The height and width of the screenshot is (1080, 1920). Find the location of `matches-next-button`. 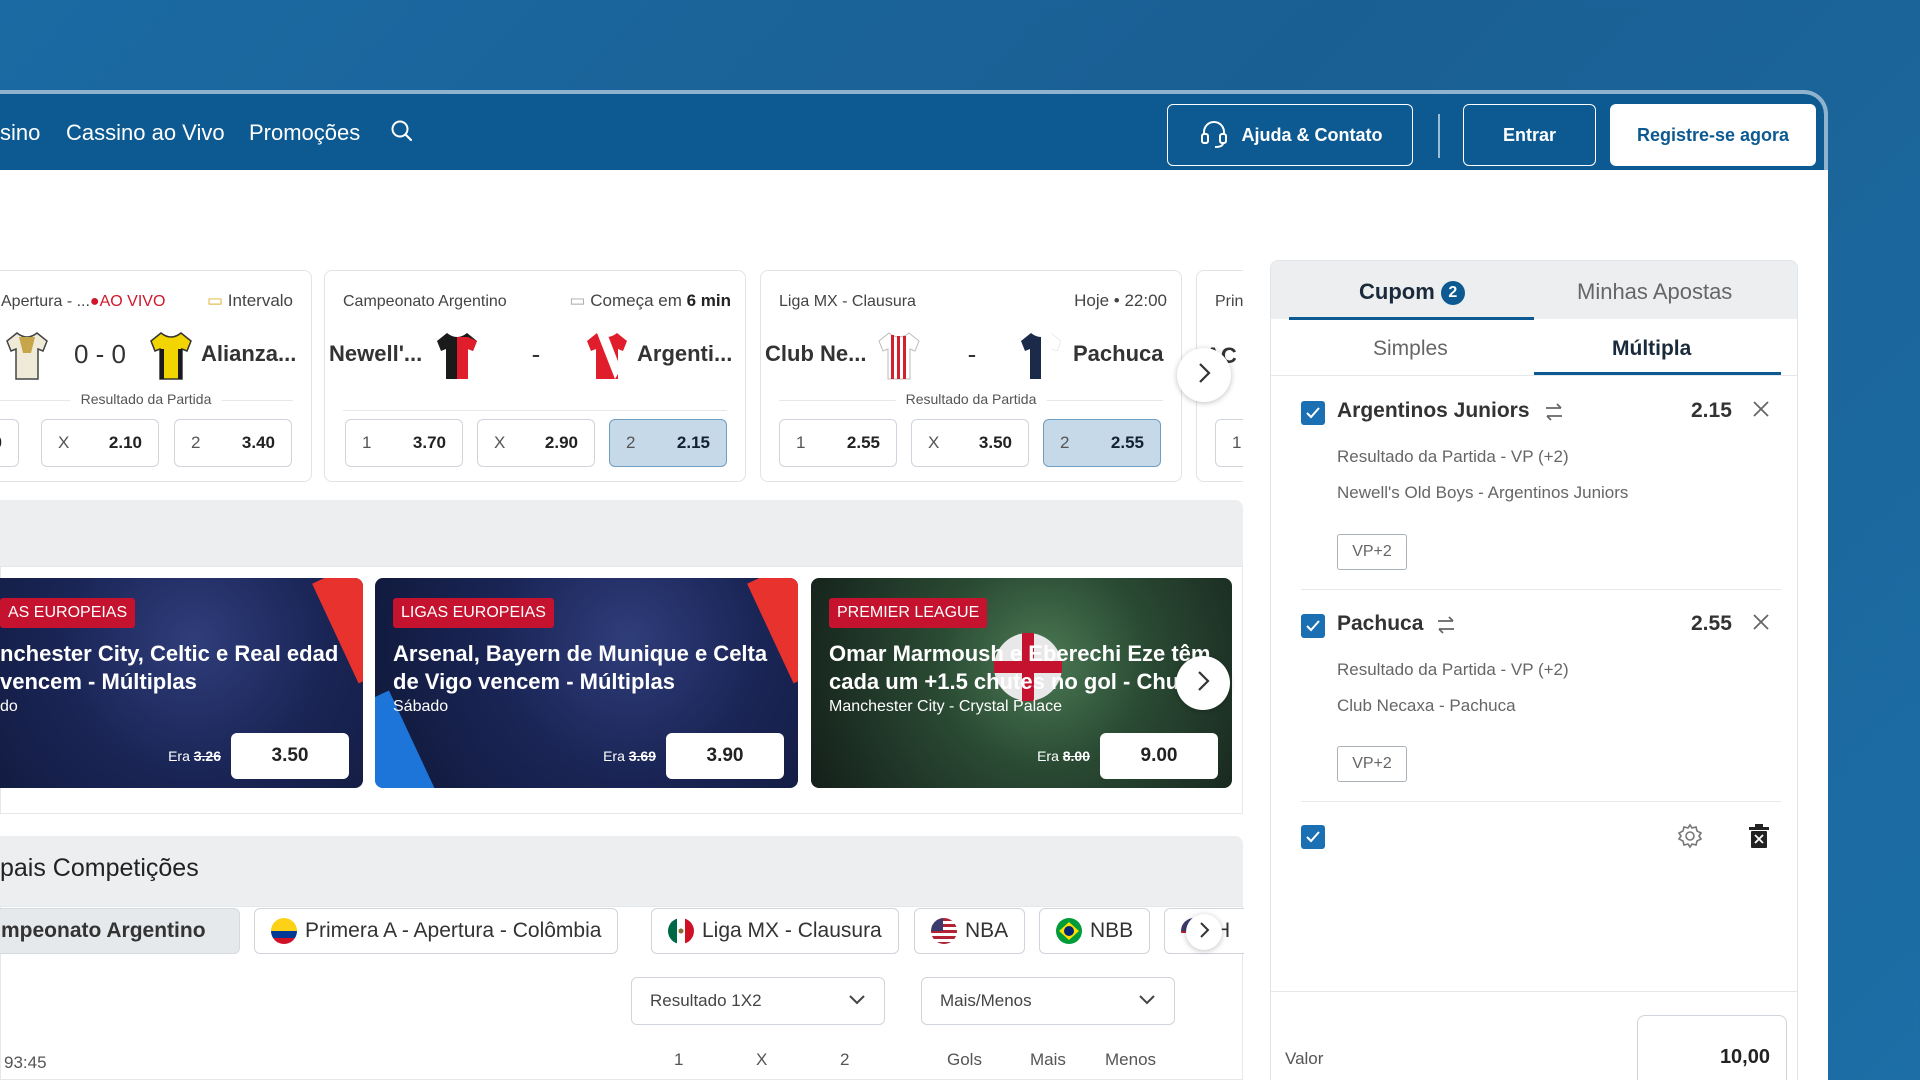

matches-next-button is located at coordinates (1204, 375).